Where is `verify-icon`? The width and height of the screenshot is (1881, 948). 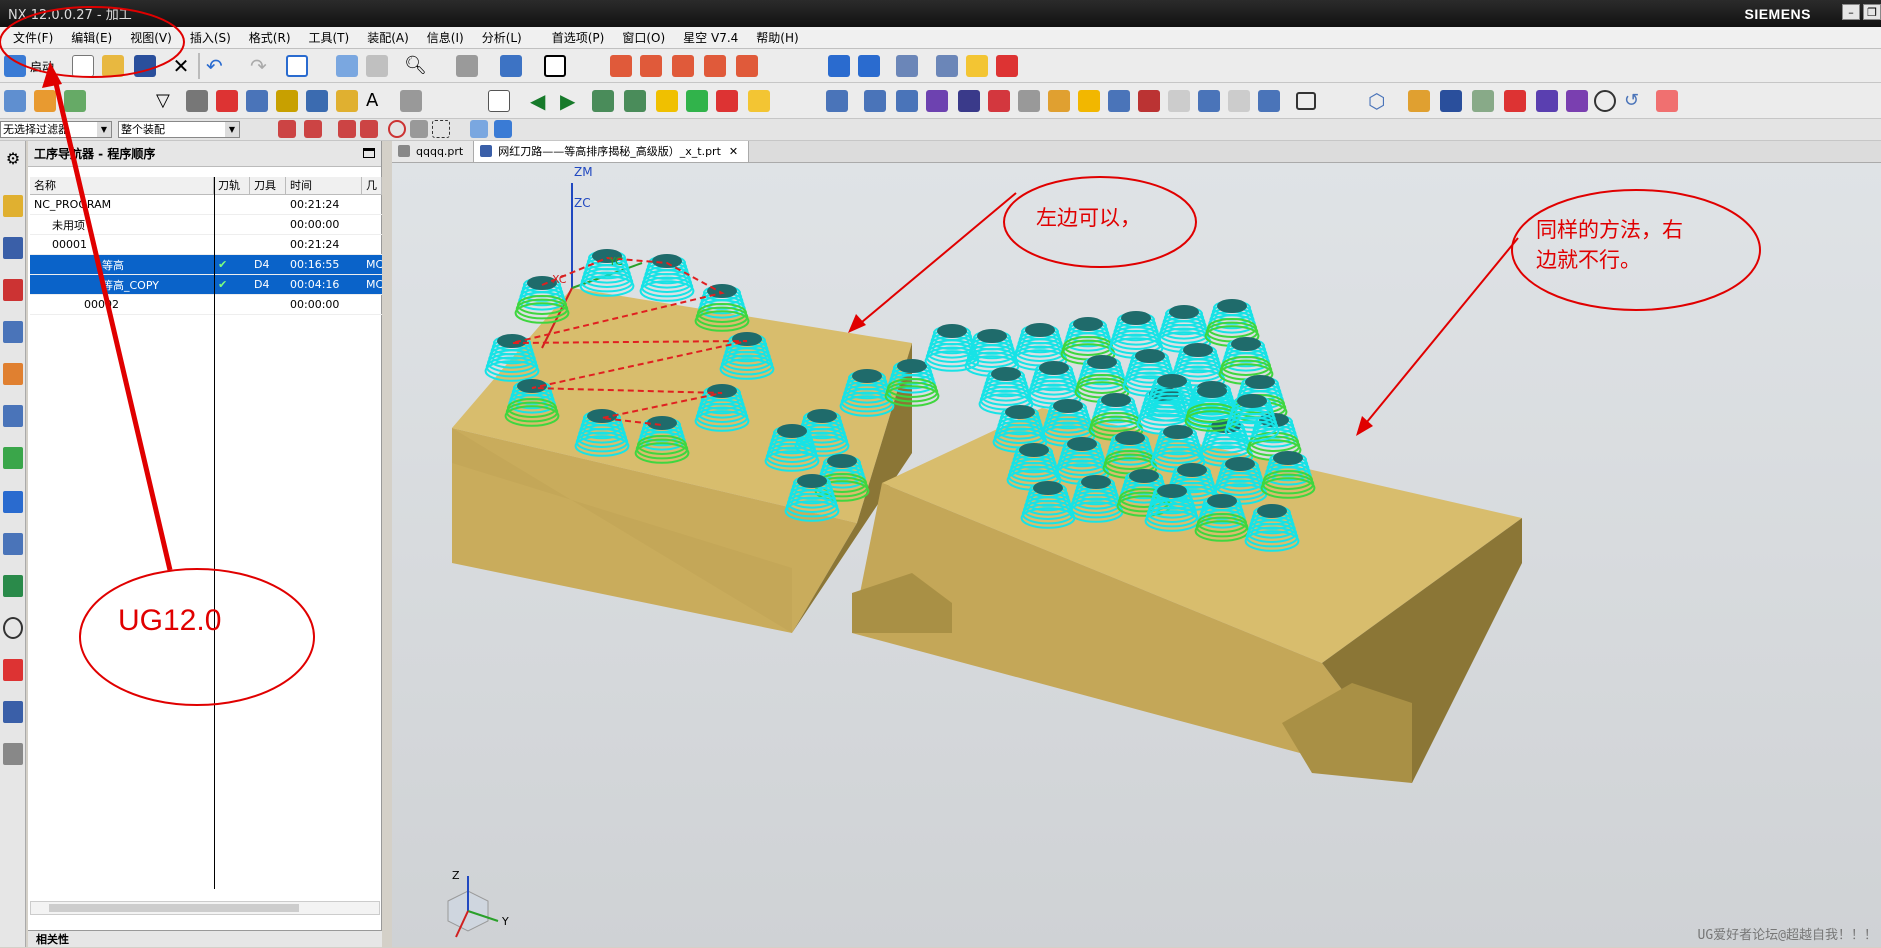 verify-icon is located at coordinates (317, 101).